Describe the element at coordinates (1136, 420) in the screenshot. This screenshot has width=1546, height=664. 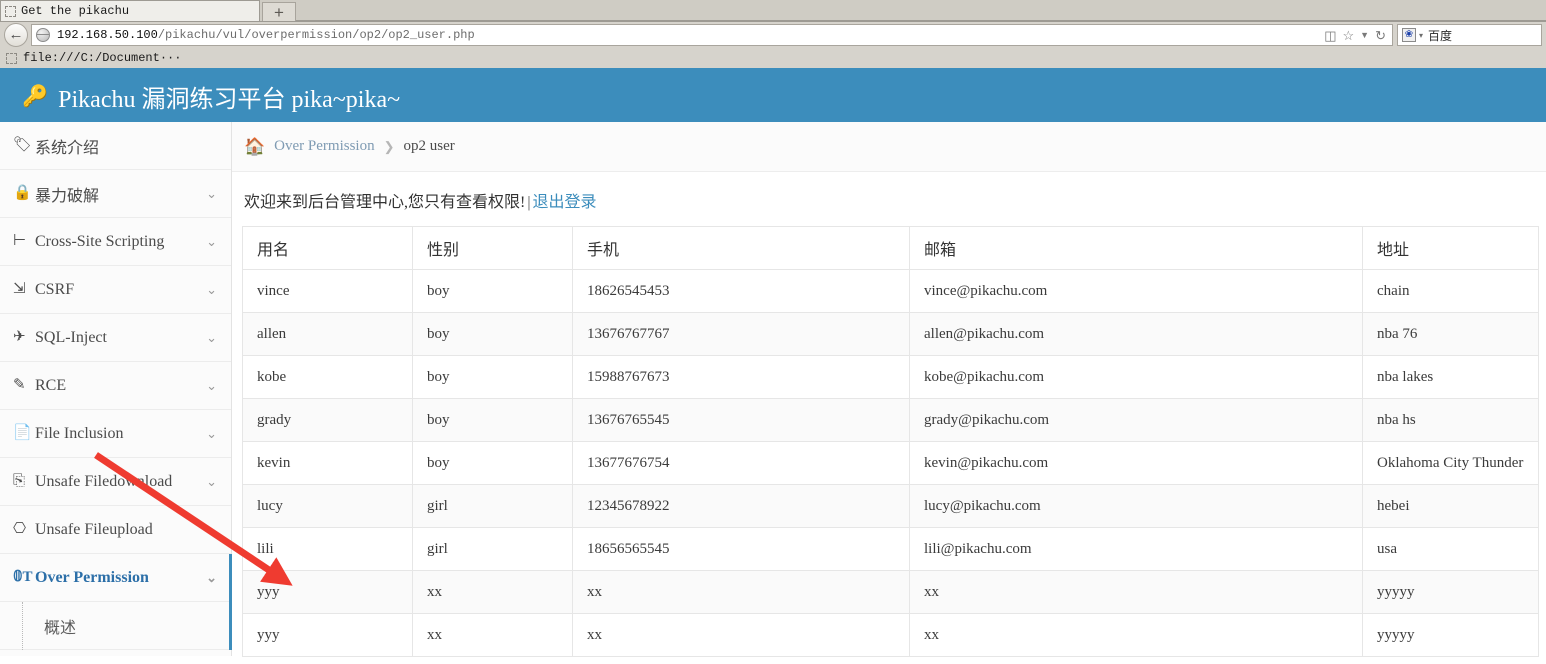
I see `cell-email: grady@pikachu.com` at that location.